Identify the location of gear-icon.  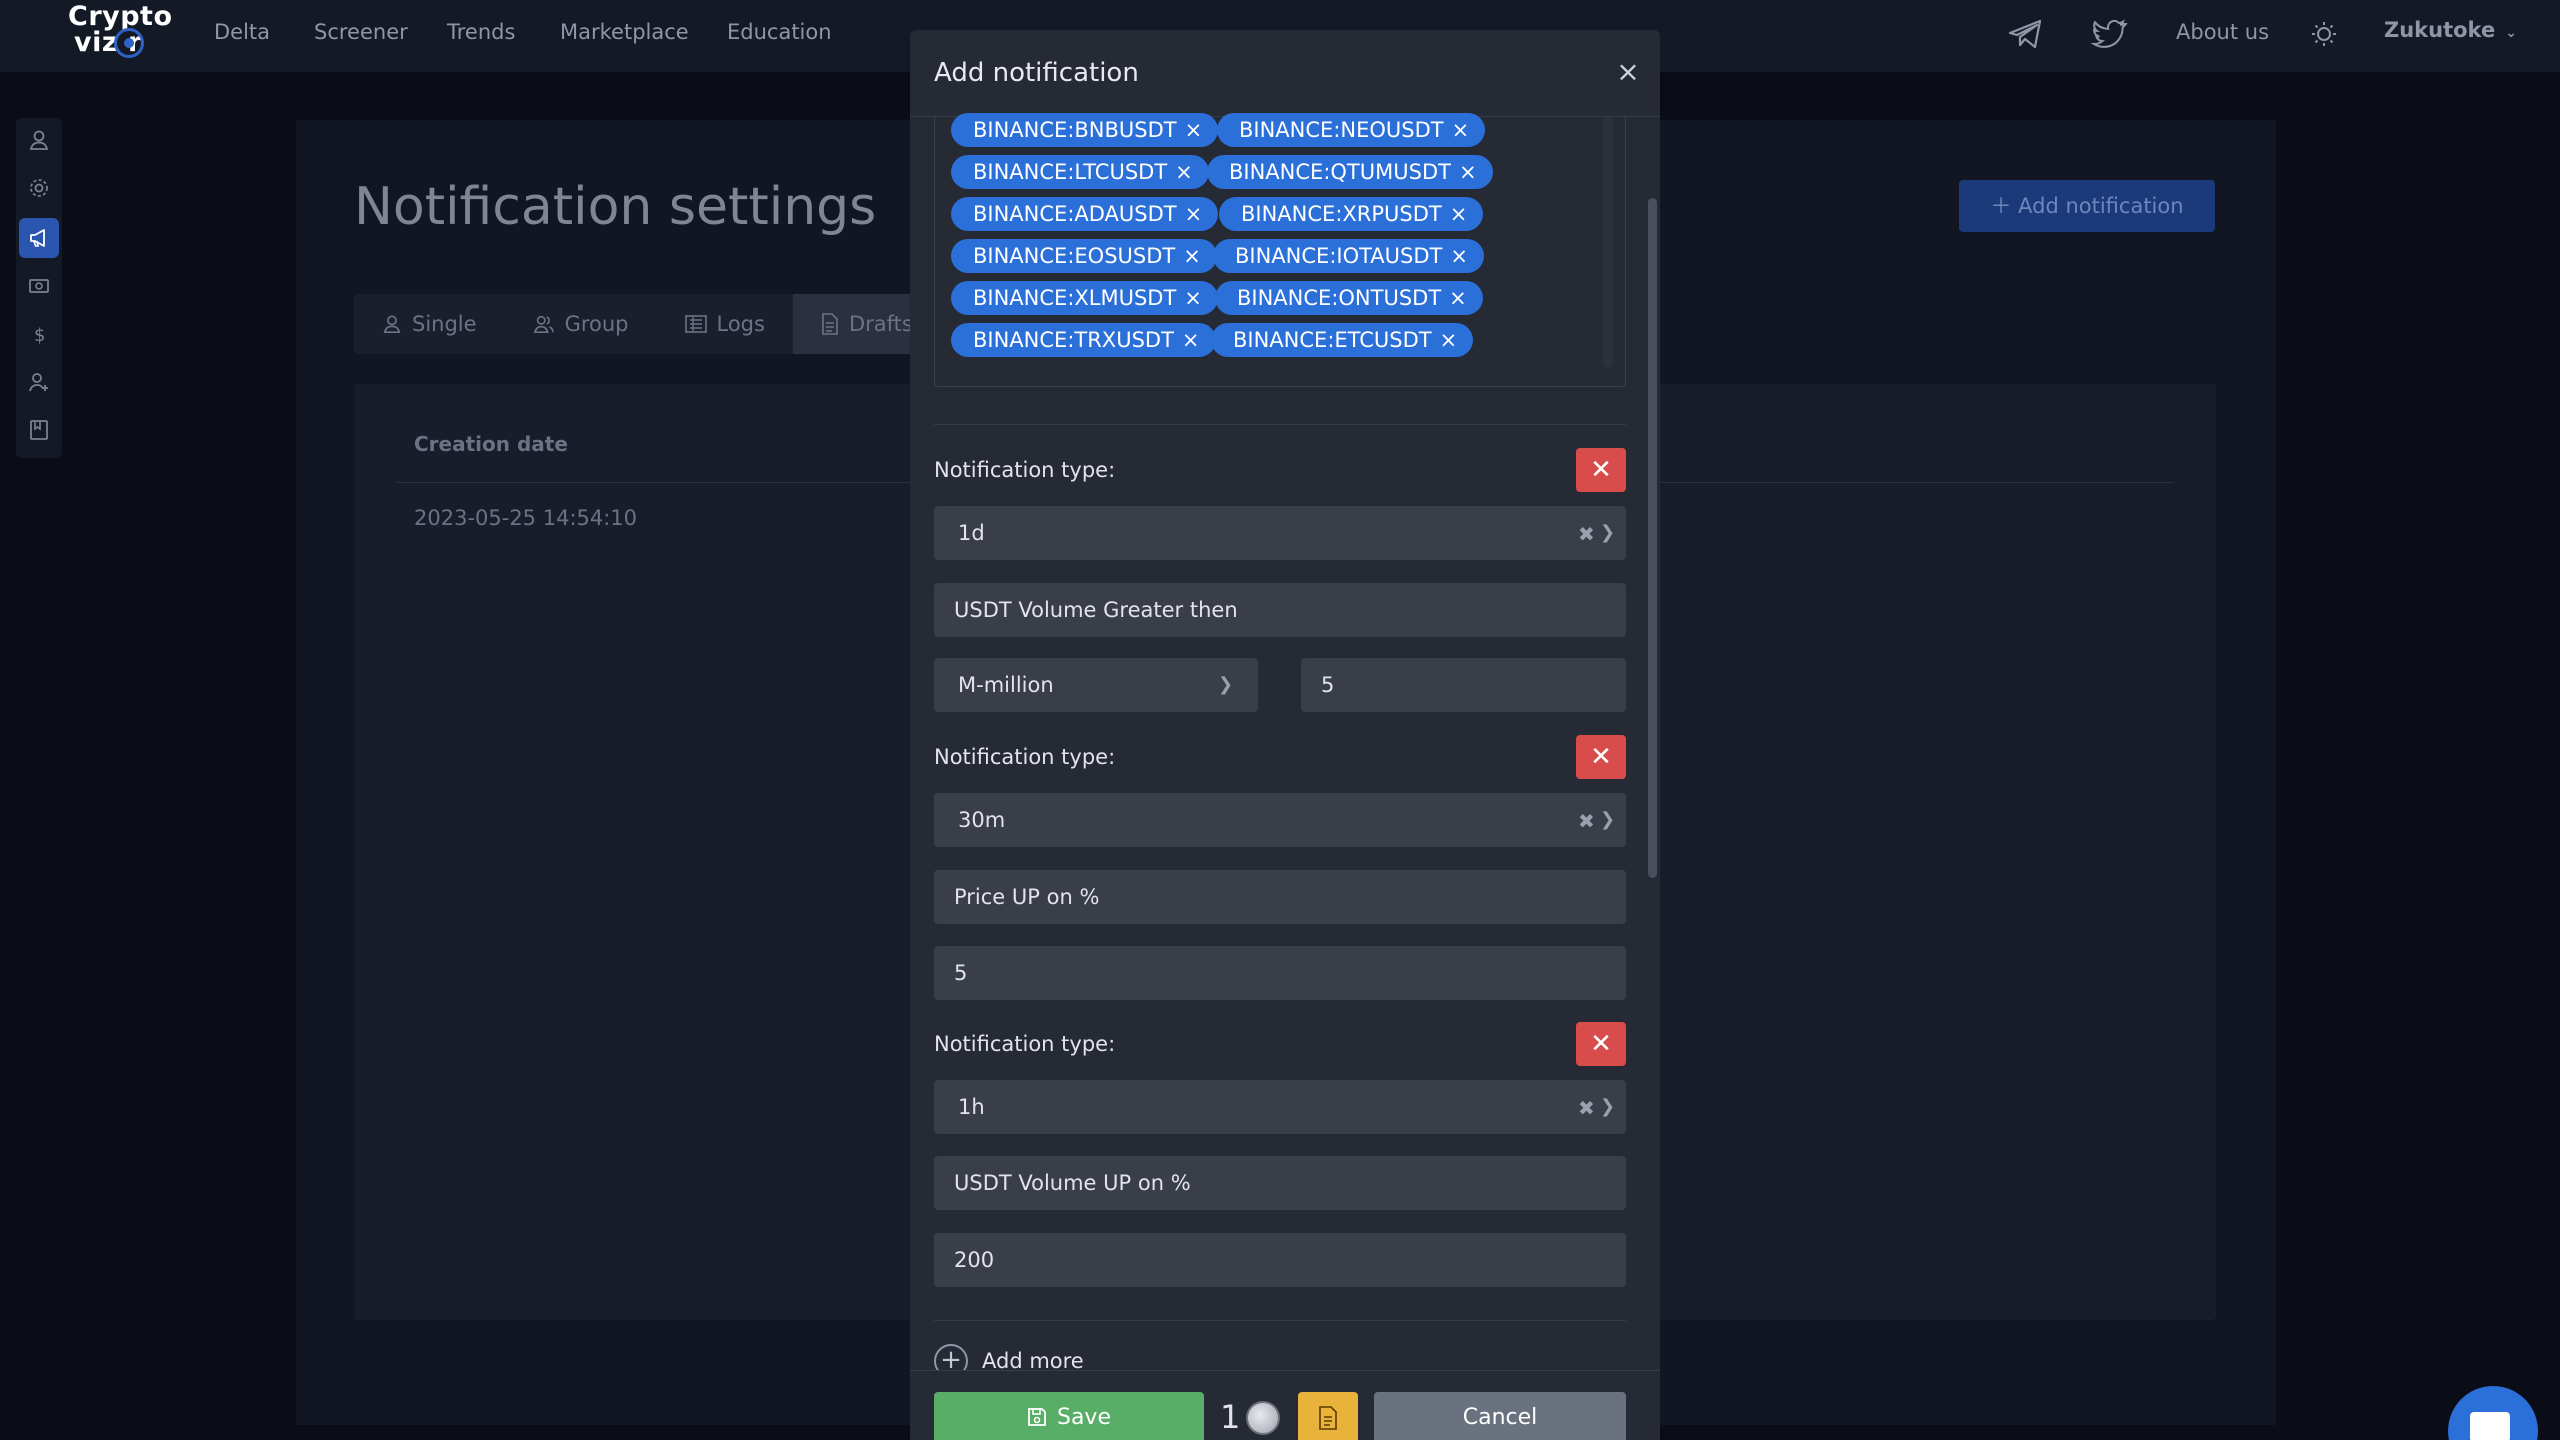
(39, 188).